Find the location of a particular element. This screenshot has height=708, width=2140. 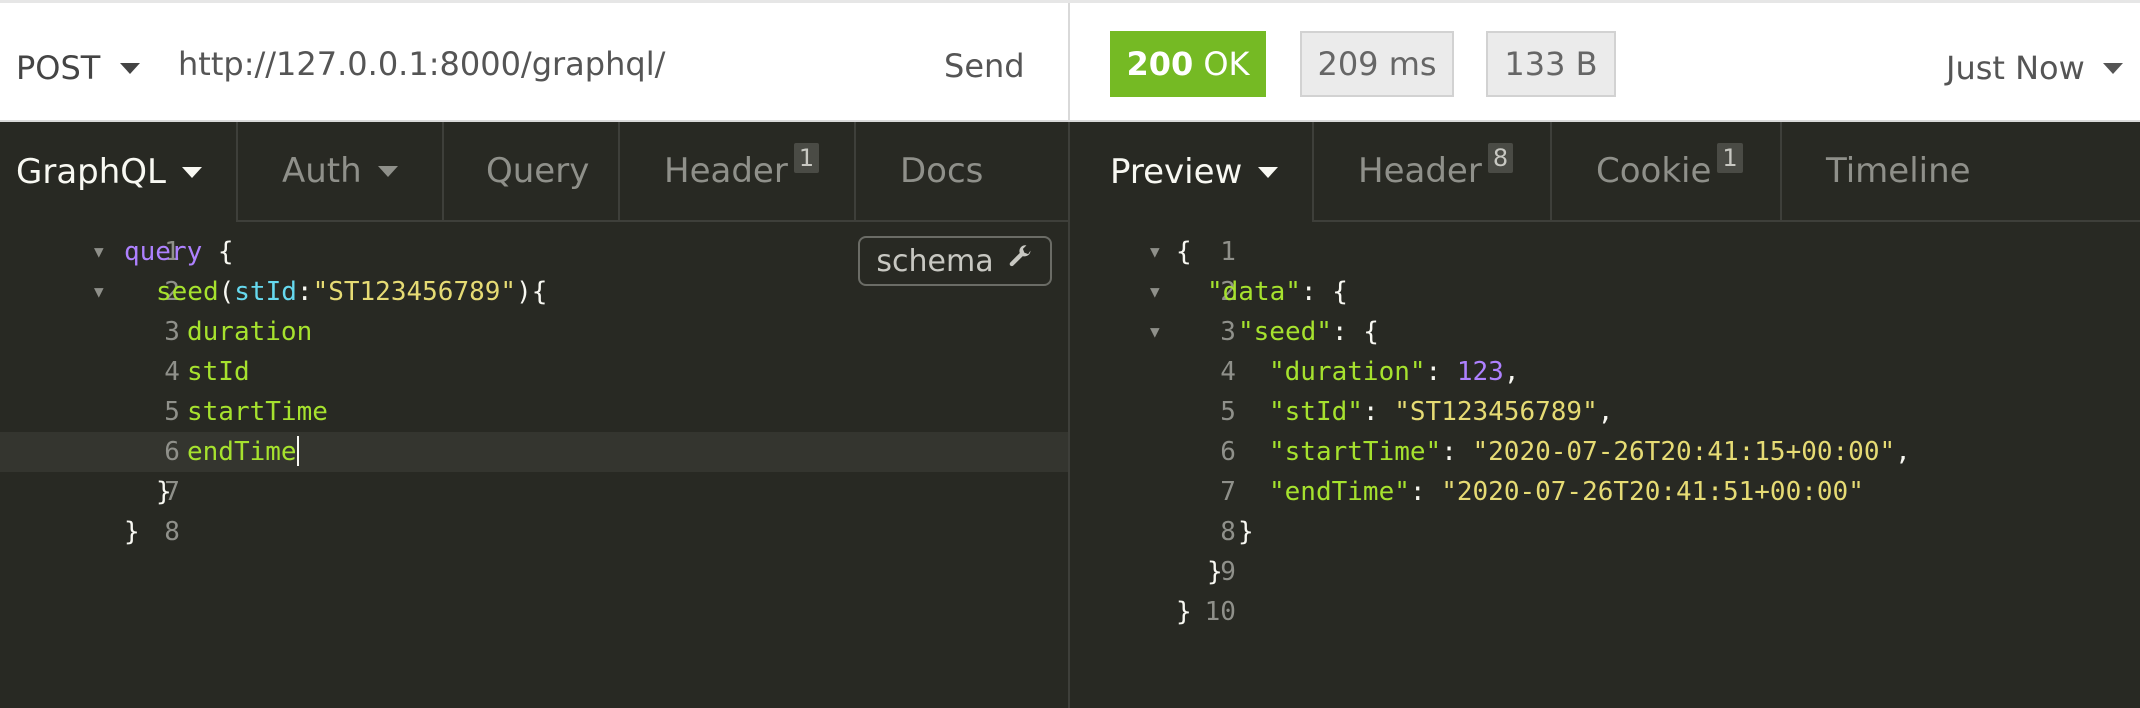

punctuation: { is located at coordinates (1184, 252).